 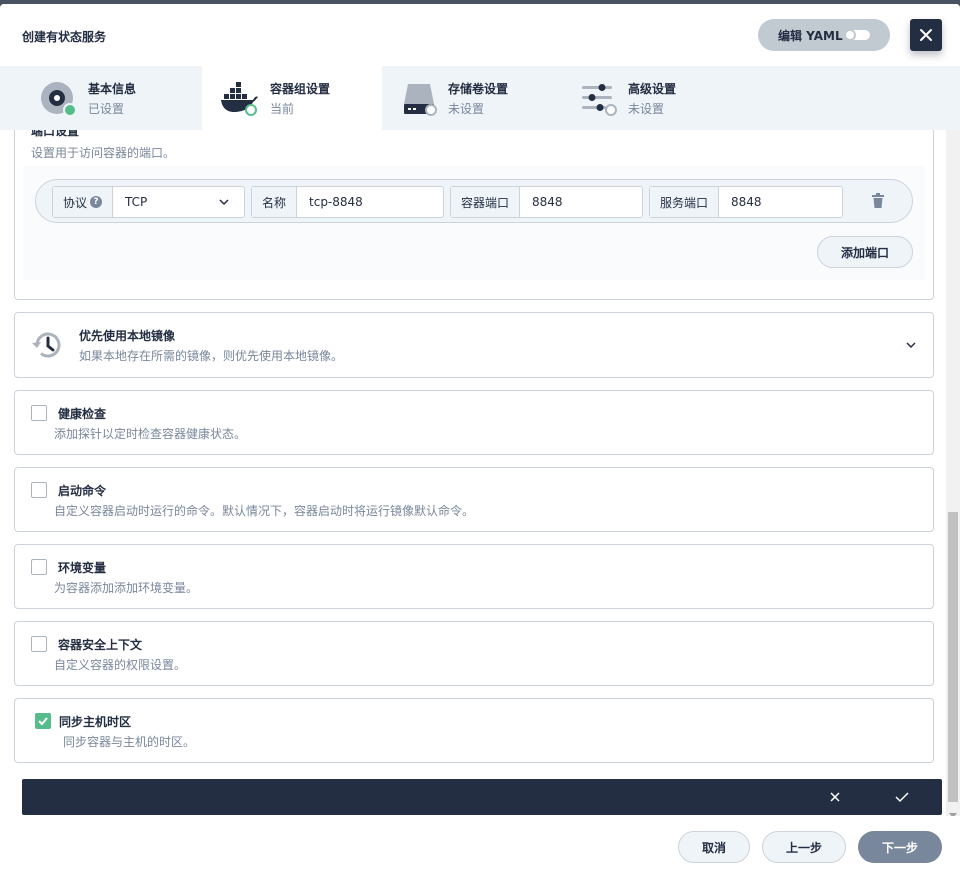 What do you see at coordinates (129, 742) in the screenshot?
I see `sync-timezone-desc: 同步容器与主机的时区。` at bounding box center [129, 742].